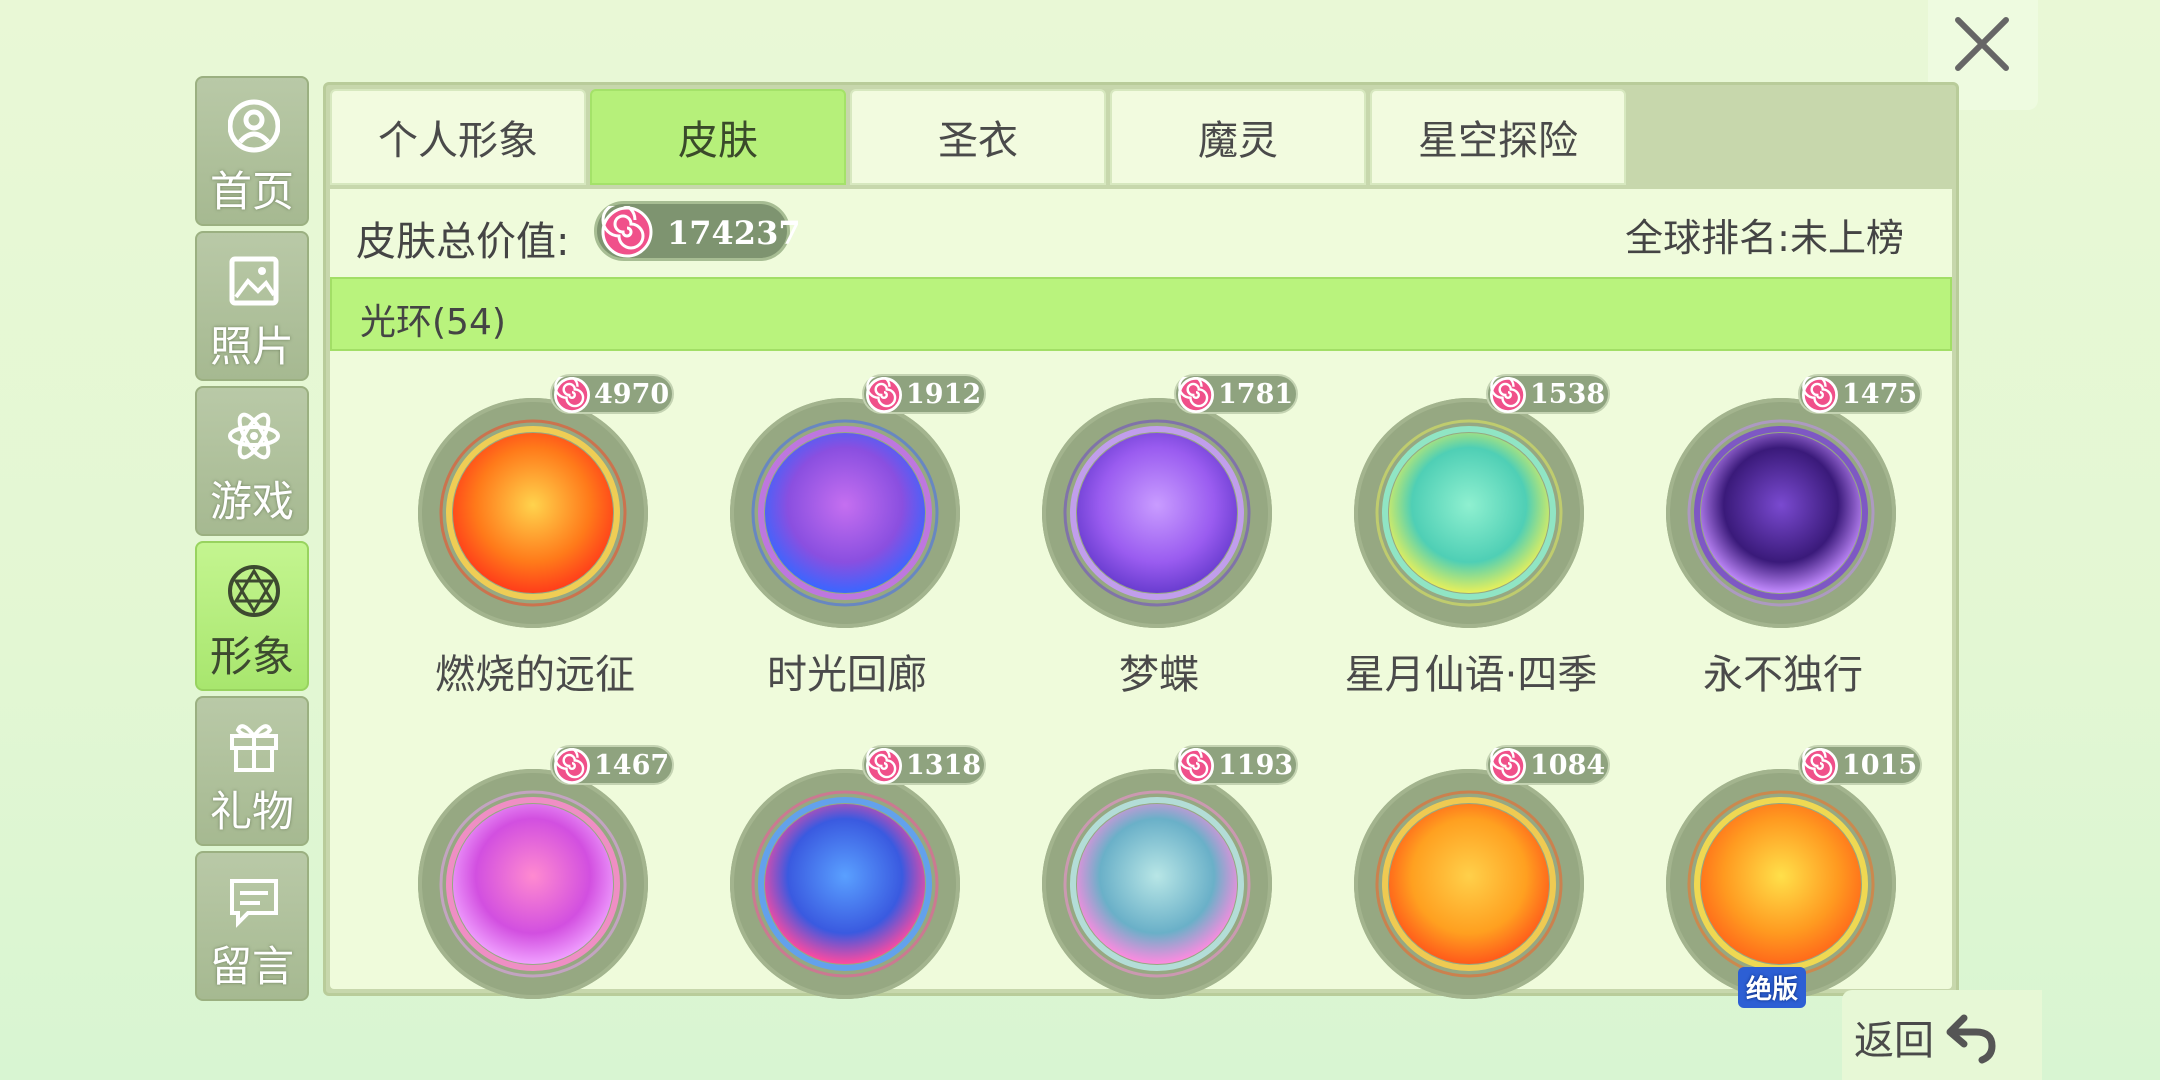 Image resolution: width=2160 pixels, height=1080 pixels. I want to click on halo-name: 永不独行, so click(1783, 675).